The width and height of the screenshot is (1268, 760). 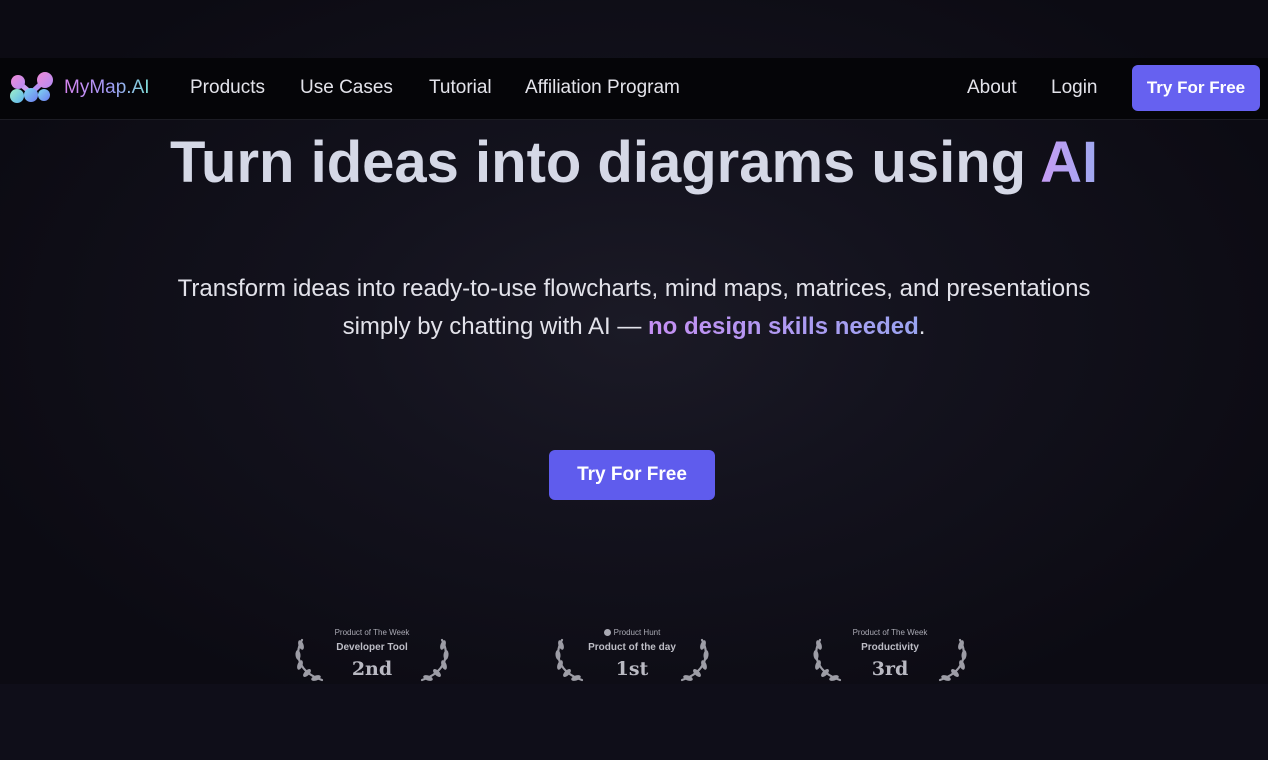 I want to click on nav-link-tutorial: Tutorial, so click(x=460, y=88).